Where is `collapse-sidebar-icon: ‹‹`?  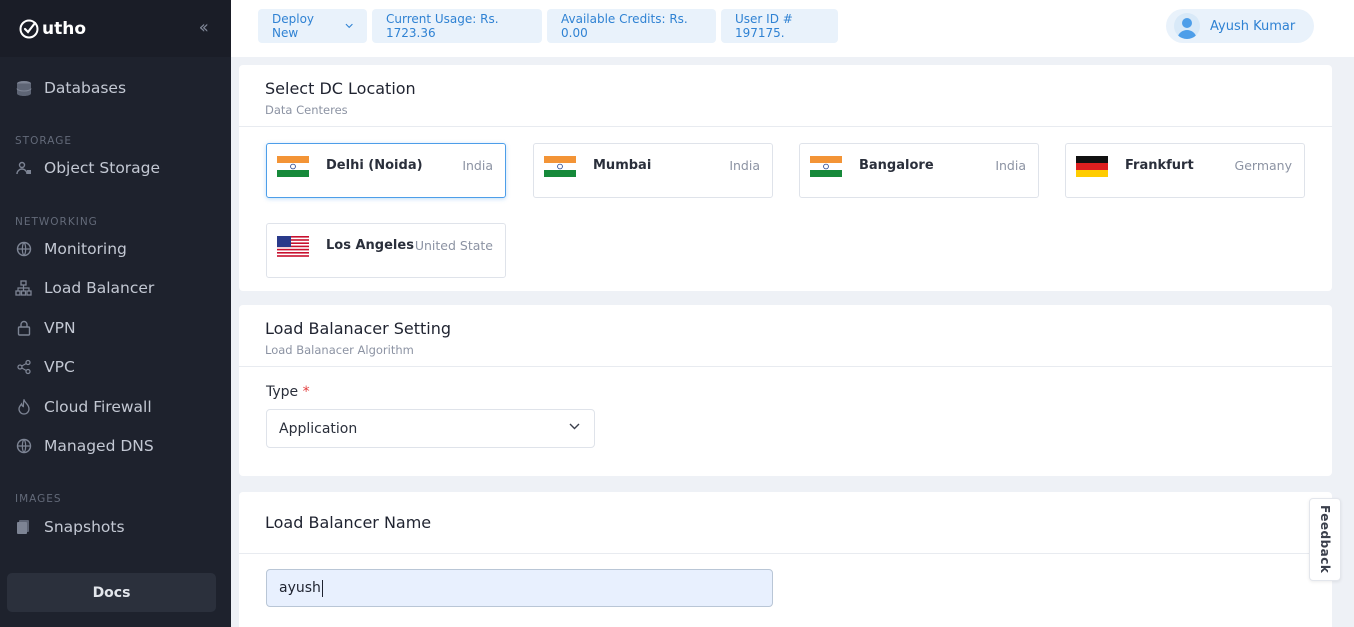
collapse-sidebar-icon: ‹‹ is located at coordinates (204, 27).